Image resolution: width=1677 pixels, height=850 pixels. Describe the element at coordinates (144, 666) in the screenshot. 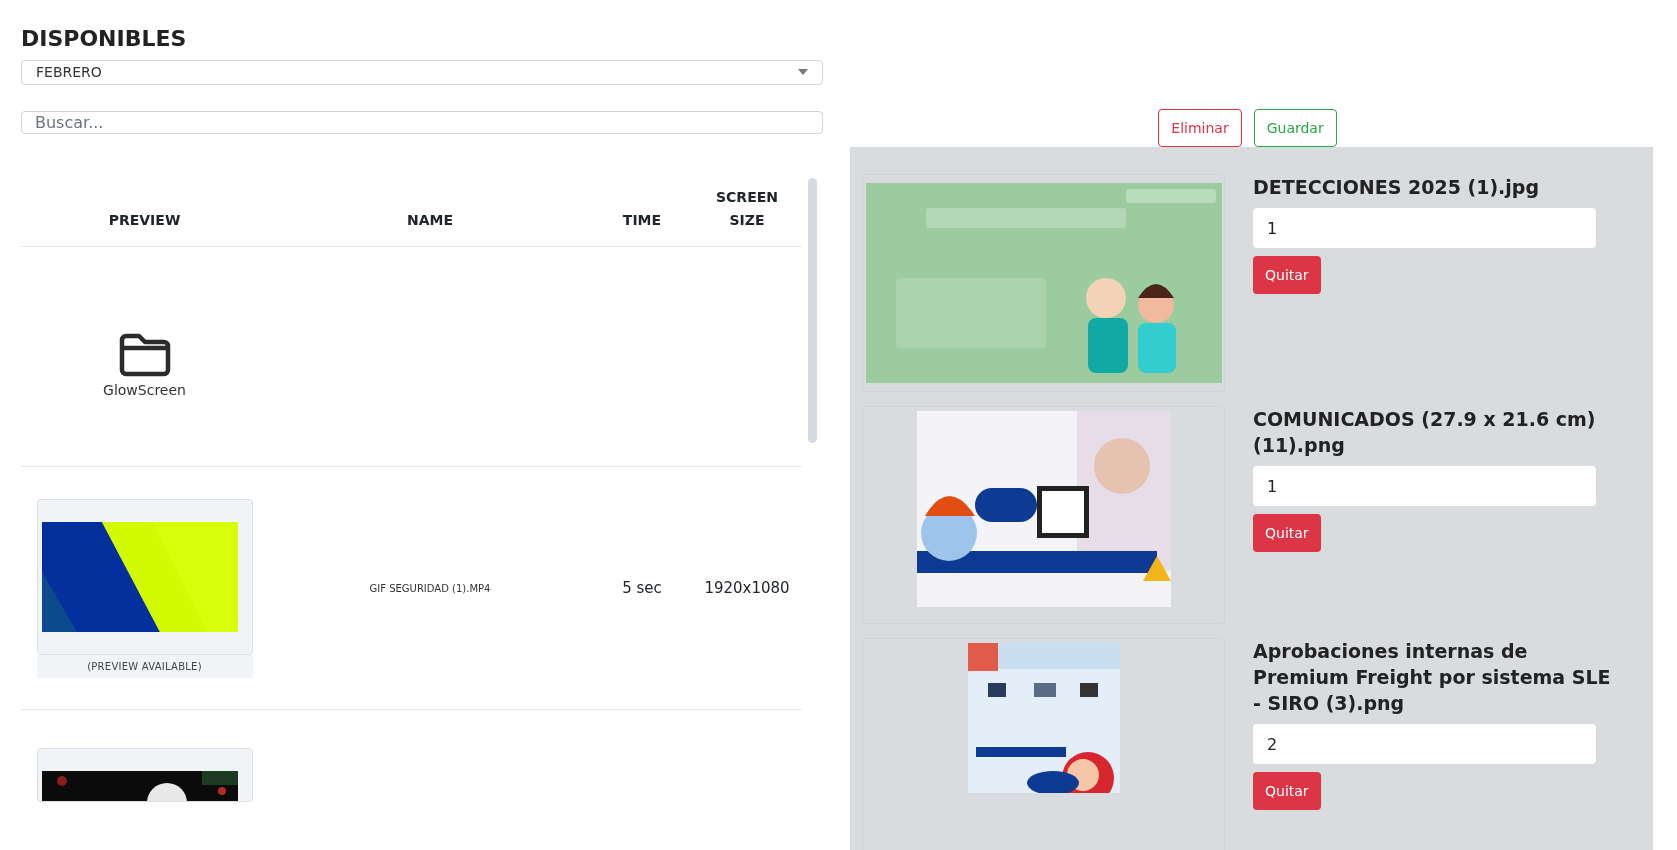

I see `preview-caption: (PREVIEW AVAILABLE)` at that location.